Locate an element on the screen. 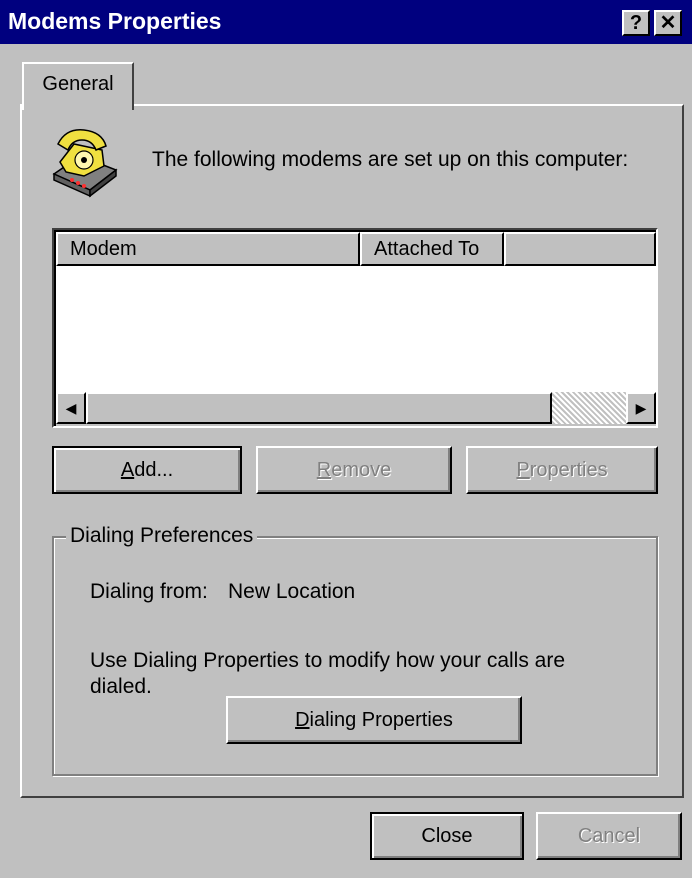 Image resolution: width=692 pixels, height=878 pixels. tab-general-label: General is located at coordinates (78, 84).